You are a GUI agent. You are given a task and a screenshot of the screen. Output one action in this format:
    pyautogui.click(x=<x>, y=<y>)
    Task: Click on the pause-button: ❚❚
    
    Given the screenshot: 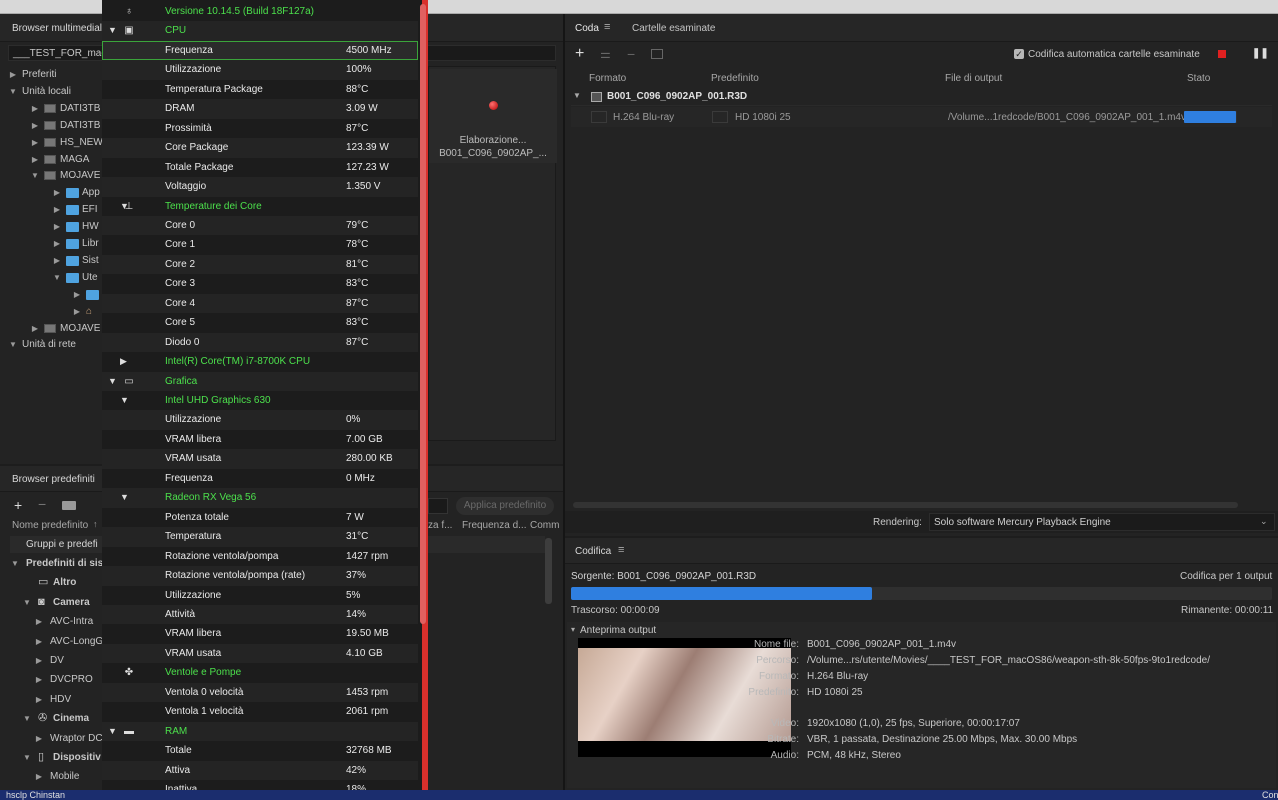 What is the action you would take?
    pyautogui.click(x=1260, y=53)
    